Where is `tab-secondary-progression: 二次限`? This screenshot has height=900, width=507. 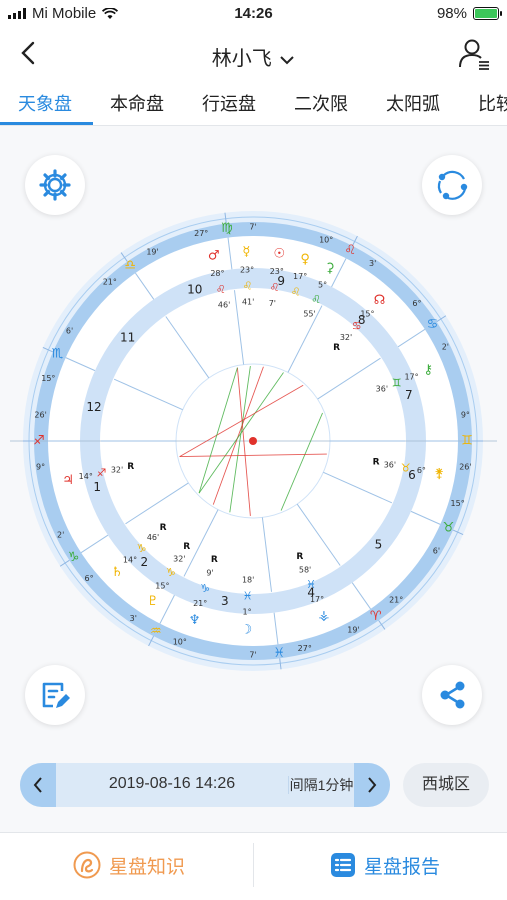
tab-secondary-progression: 二次限 is located at coordinates (321, 103).